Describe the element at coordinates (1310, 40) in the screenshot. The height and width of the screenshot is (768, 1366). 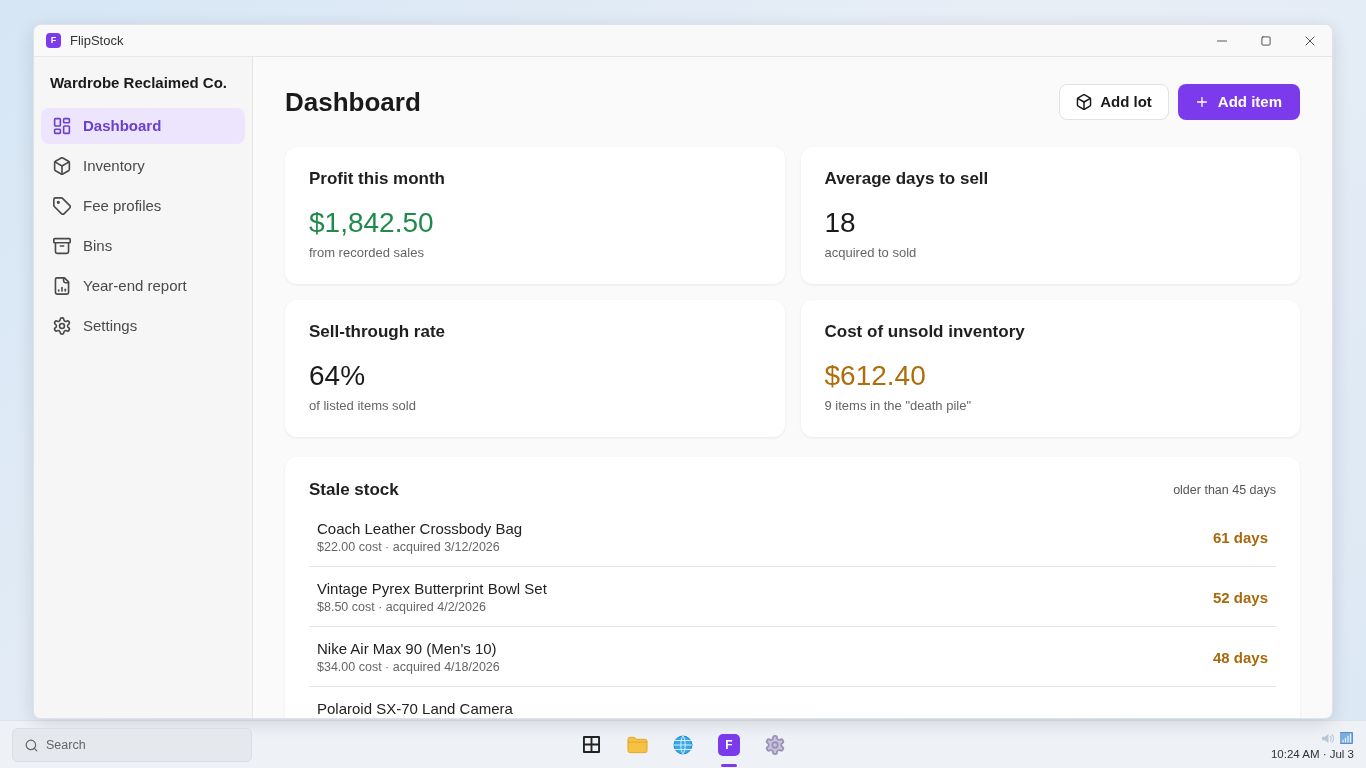
I see `close-icon` at that location.